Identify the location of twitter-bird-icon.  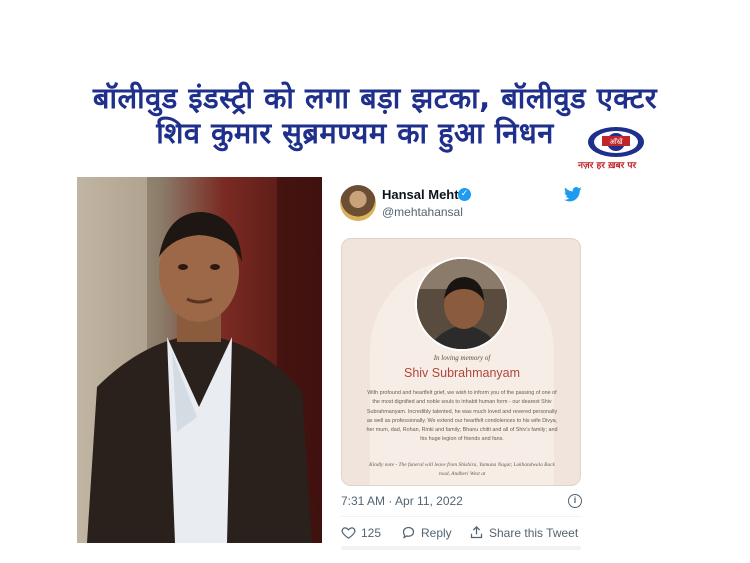
(573, 194).